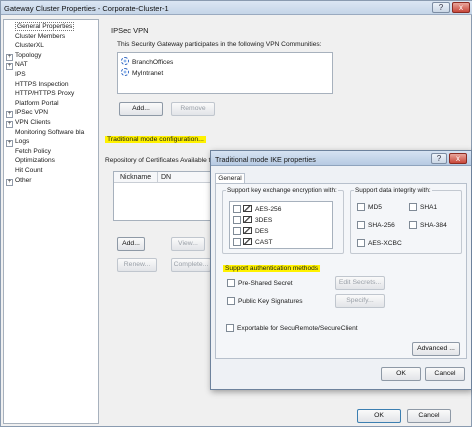 The width and height of the screenshot is (472, 427). I want to click on column-dn: DN, so click(166, 177).